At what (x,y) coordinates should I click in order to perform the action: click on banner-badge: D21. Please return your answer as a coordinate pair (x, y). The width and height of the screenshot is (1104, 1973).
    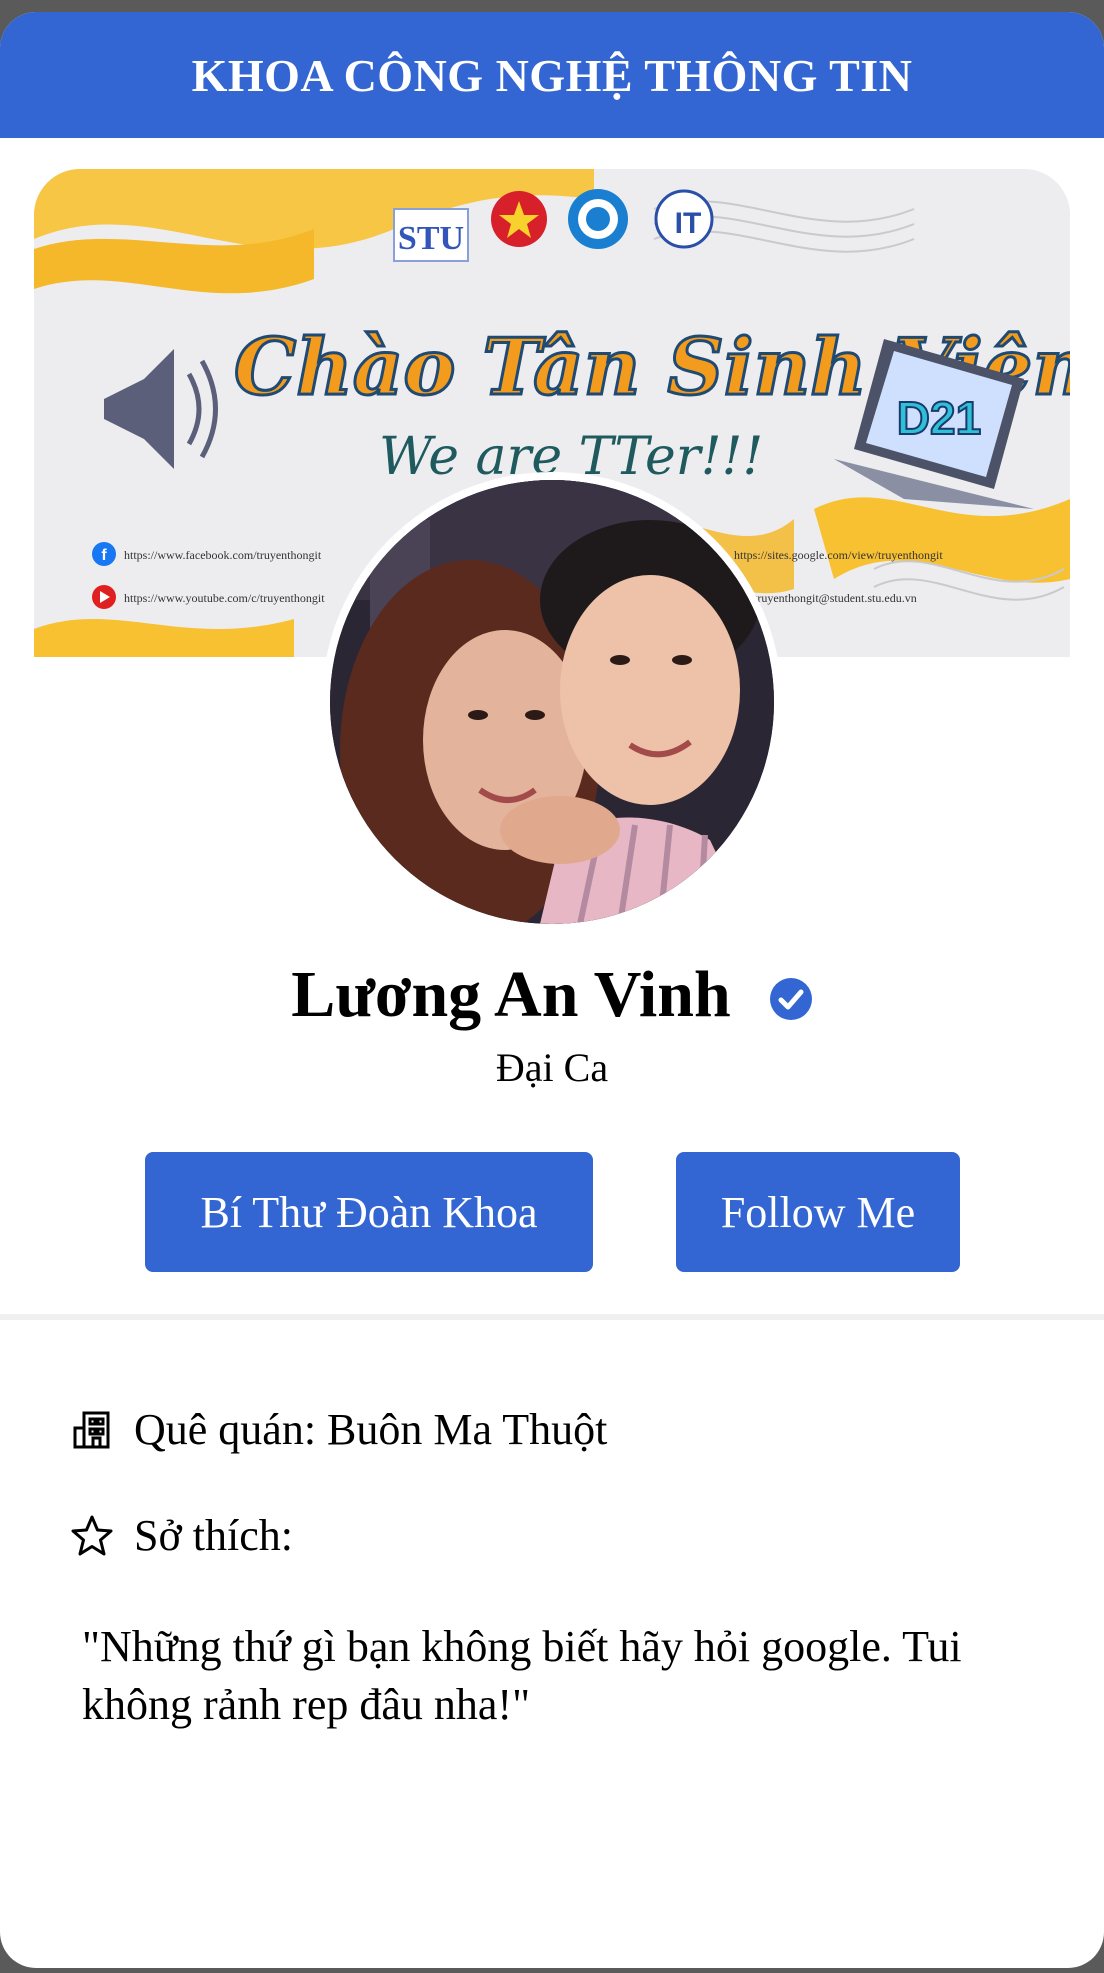
    Looking at the image, I should click on (939, 418).